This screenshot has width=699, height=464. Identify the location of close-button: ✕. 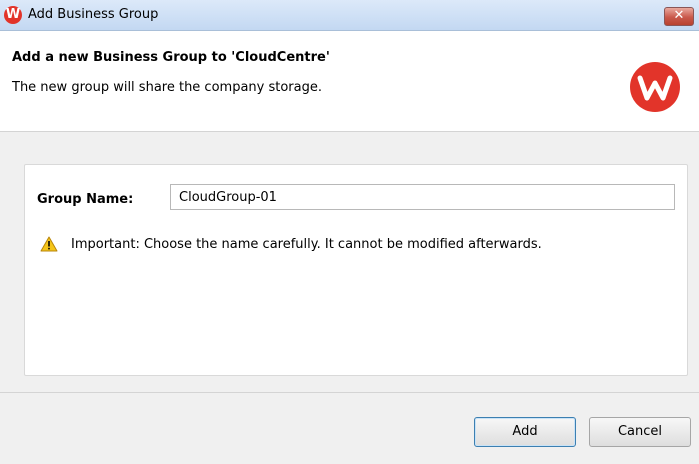
(679, 16).